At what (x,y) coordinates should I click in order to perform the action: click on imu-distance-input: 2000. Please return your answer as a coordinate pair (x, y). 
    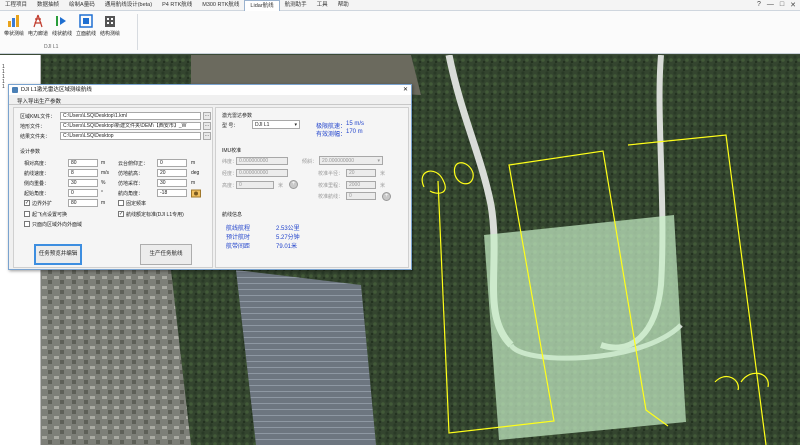
    Looking at the image, I should click on (361, 185).